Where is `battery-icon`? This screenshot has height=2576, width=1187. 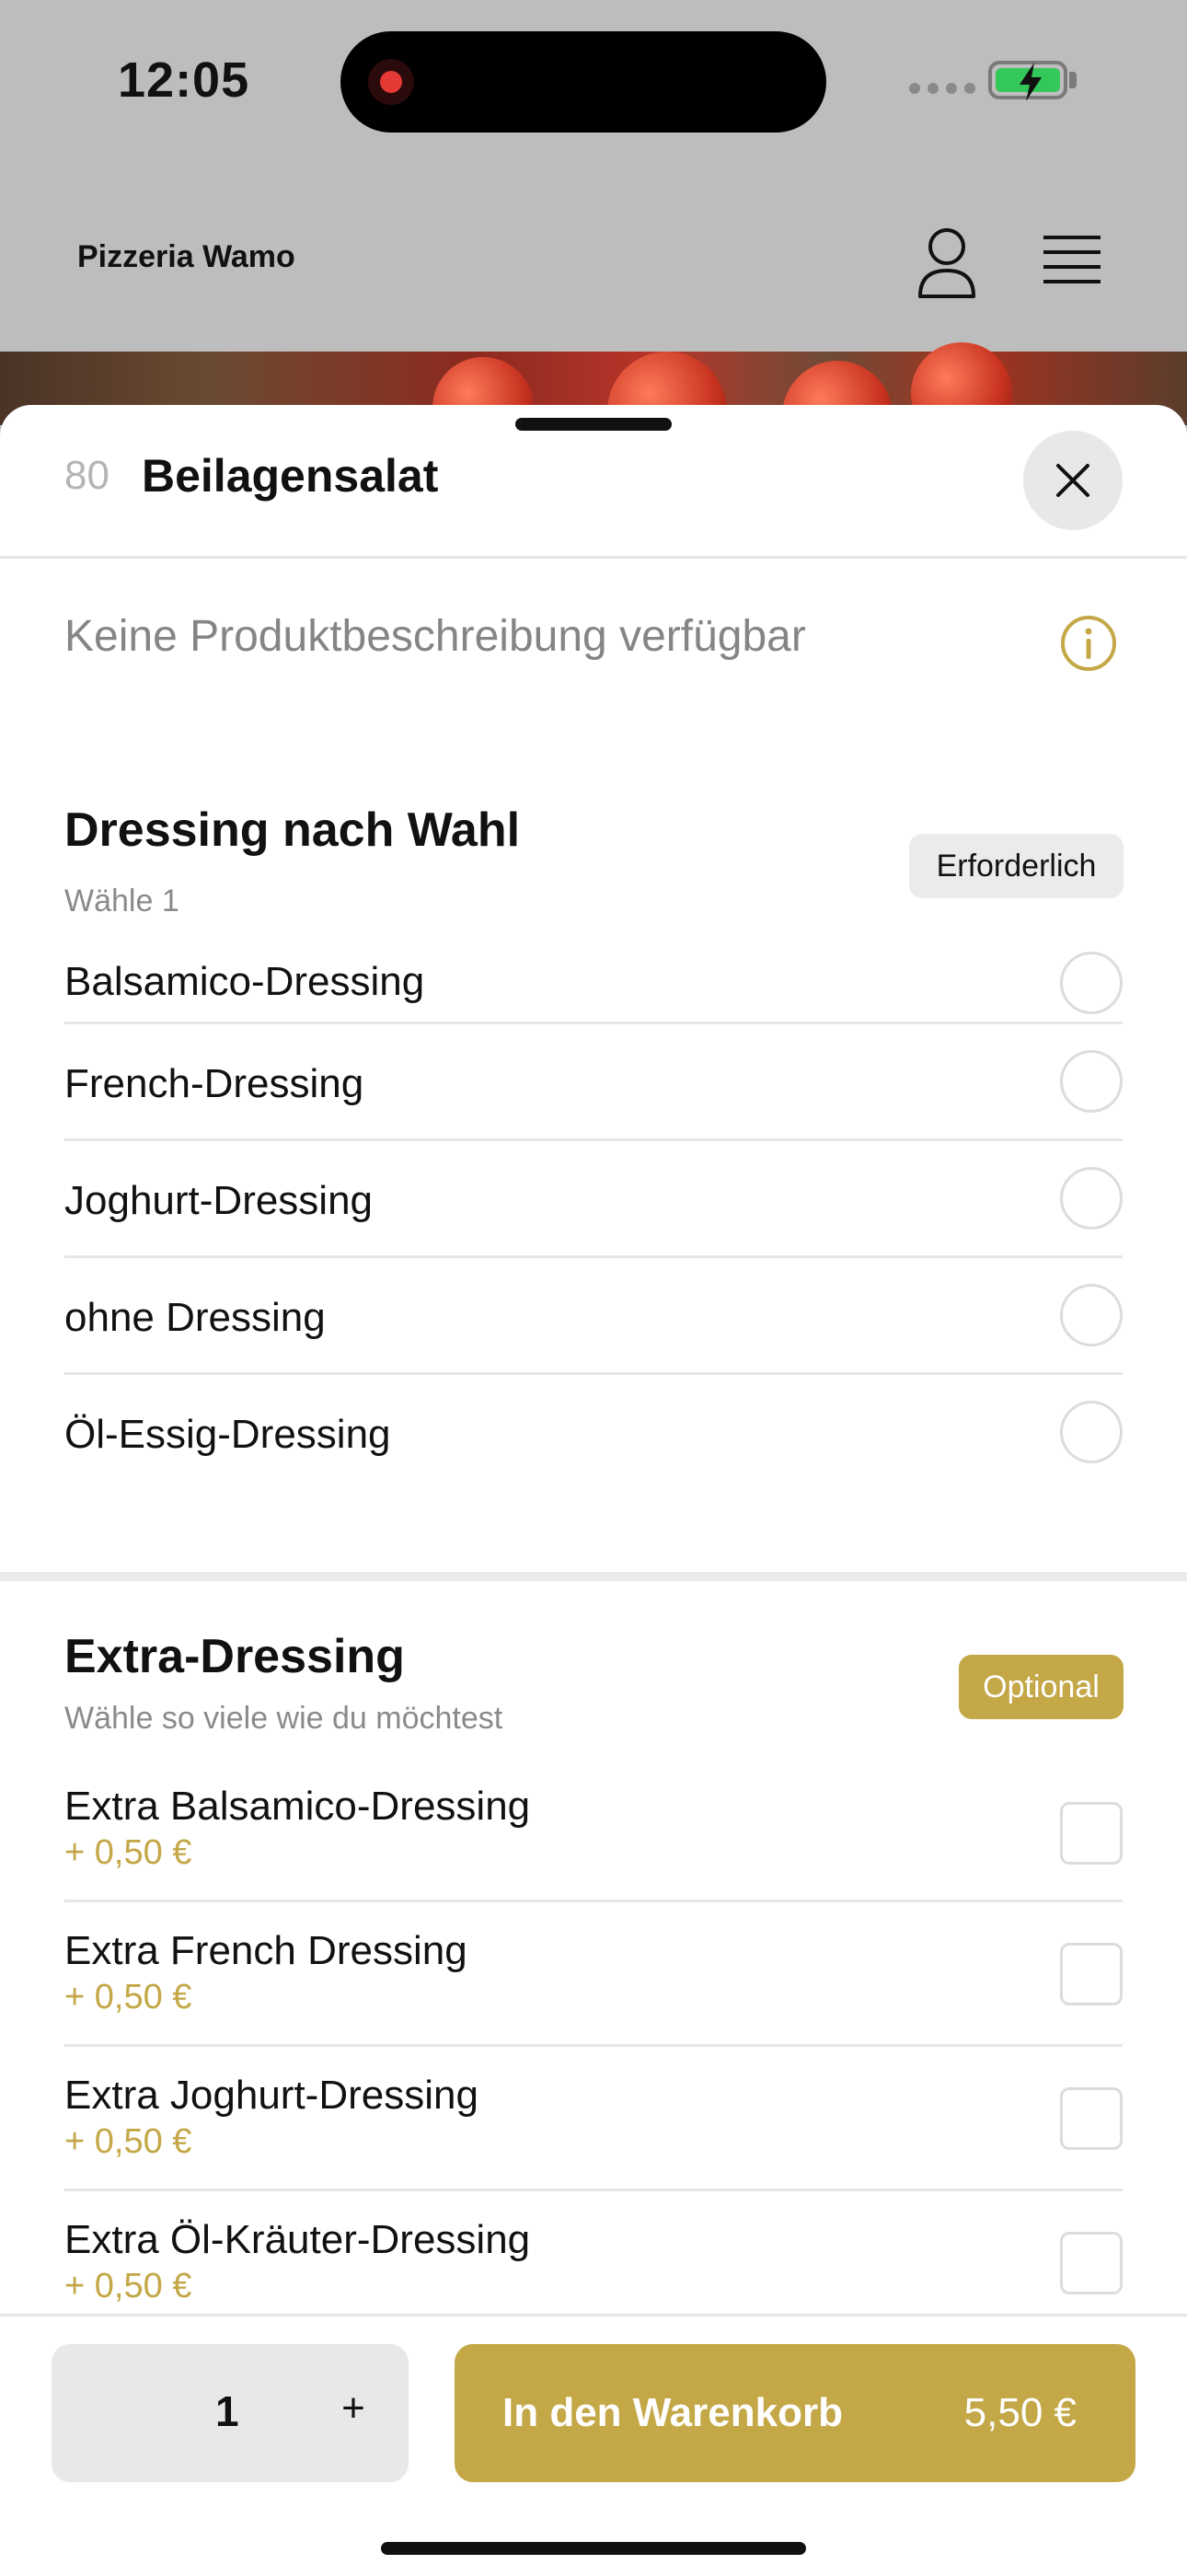
battery-icon is located at coordinates (1027, 81).